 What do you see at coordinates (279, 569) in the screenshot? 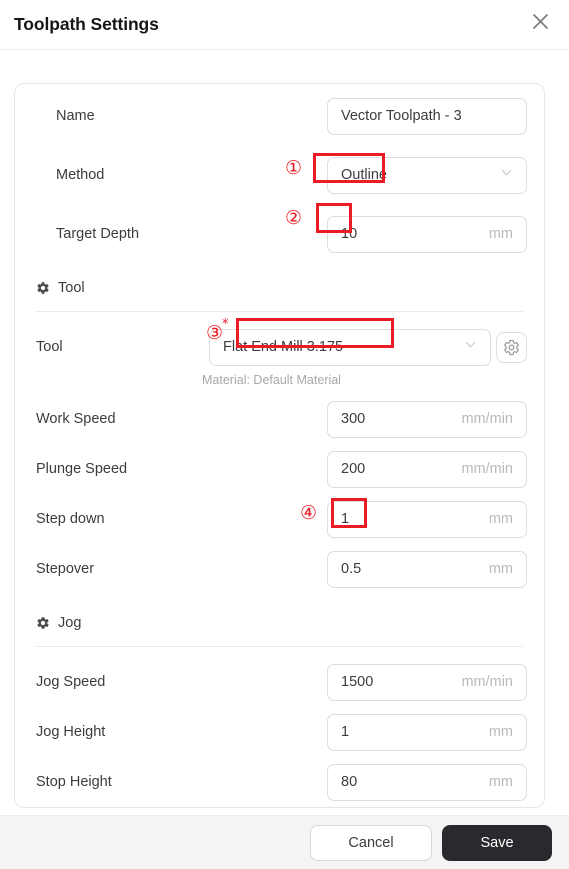
I see `row-stepover: Stepover 0.5 mm` at bounding box center [279, 569].